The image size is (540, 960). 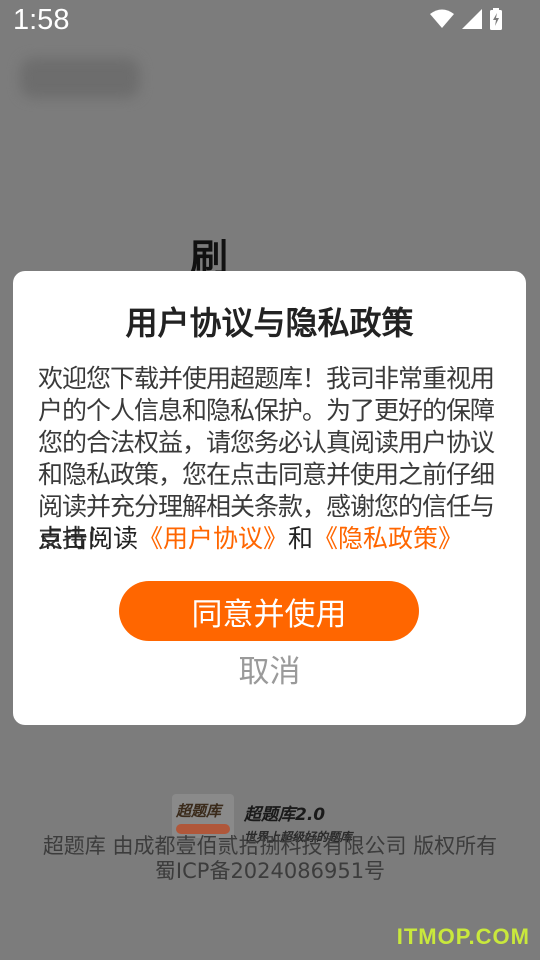 I want to click on signal-icon, so click(x=472, y=19).